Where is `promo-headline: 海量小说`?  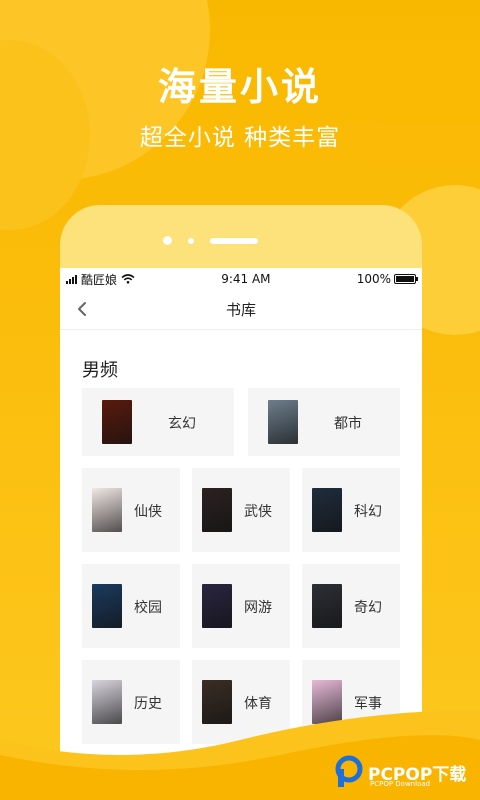
promo-headline: 海量小说 is located at coordinates (239, 87).